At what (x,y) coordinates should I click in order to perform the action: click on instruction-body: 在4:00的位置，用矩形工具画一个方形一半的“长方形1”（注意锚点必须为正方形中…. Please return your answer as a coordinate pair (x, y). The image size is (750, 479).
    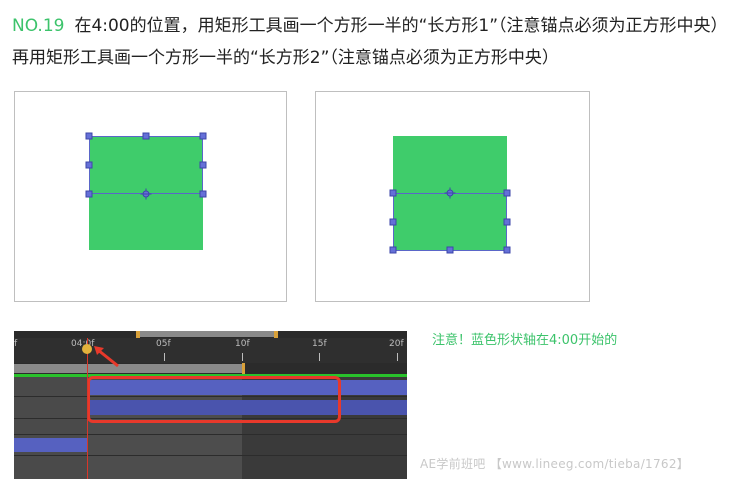
    Looking at the image, I should click on (370, 42).